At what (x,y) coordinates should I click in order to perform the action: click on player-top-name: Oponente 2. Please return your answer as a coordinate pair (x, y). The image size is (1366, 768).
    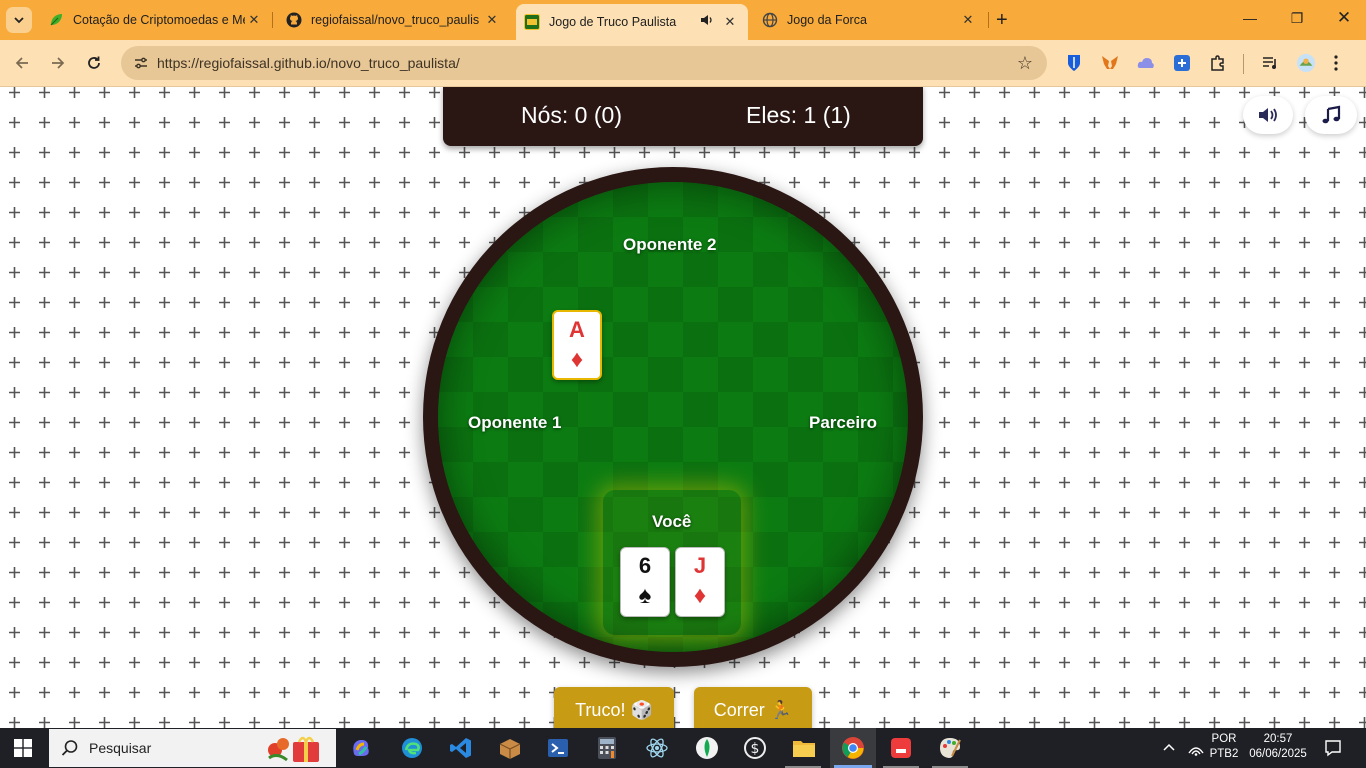
    Looking at the image, I should click on (670, 244).